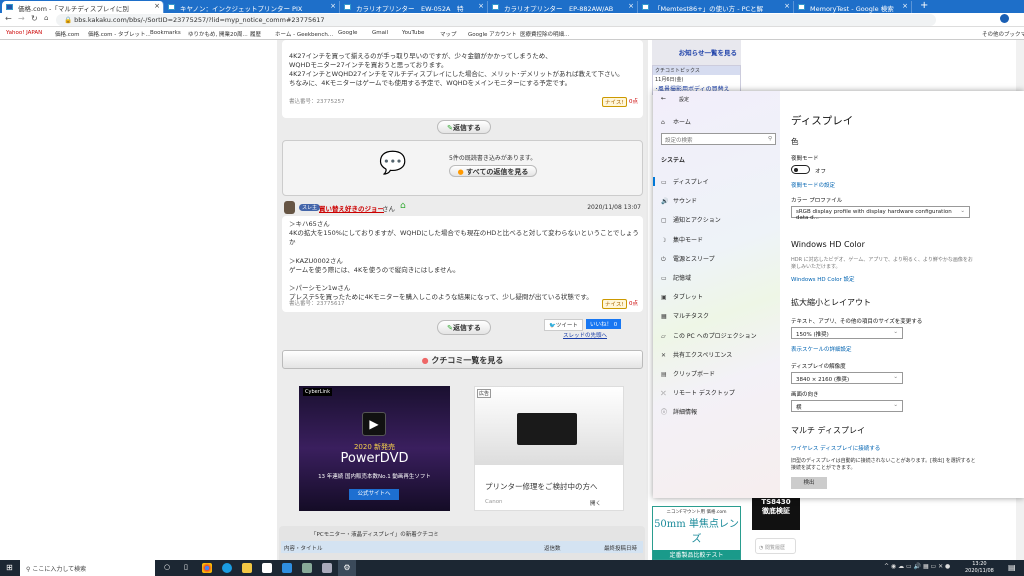  I want to click on kuchikomi-list-button: ● クチコミ一覧を見る, so click(462, 359).